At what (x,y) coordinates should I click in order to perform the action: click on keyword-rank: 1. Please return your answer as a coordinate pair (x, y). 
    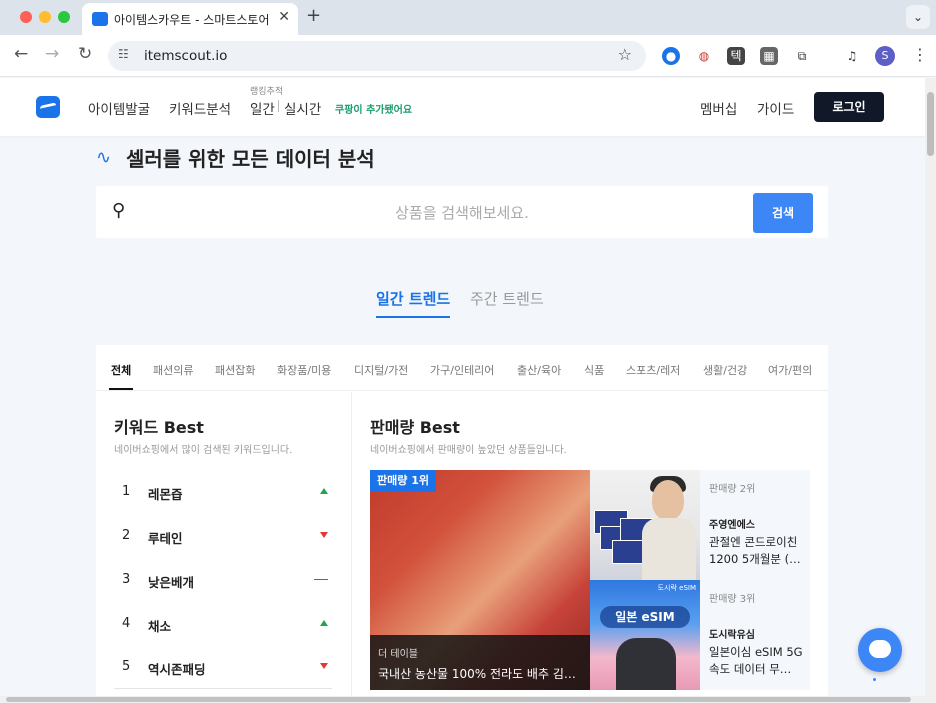
    Looking at the image, I should click on (126, 491).